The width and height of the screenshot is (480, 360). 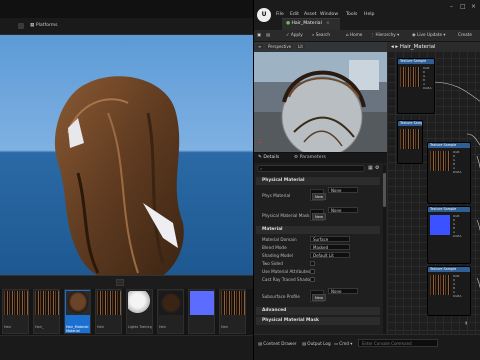 What do you see at coordinates (320, 97) in the screenshot?
I see `preview-viewport: ≡ Perspective Lit ⊥` at bounding box center [320, 97].